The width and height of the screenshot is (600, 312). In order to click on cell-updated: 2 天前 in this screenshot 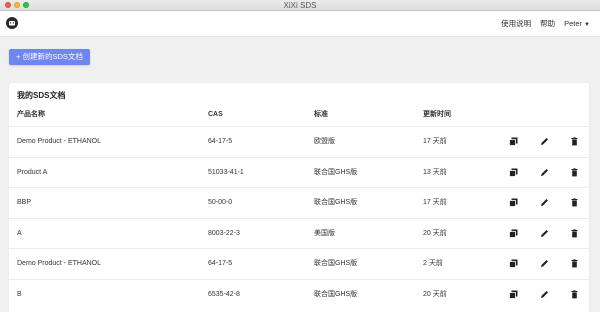, I will do `click(433, 263)`.